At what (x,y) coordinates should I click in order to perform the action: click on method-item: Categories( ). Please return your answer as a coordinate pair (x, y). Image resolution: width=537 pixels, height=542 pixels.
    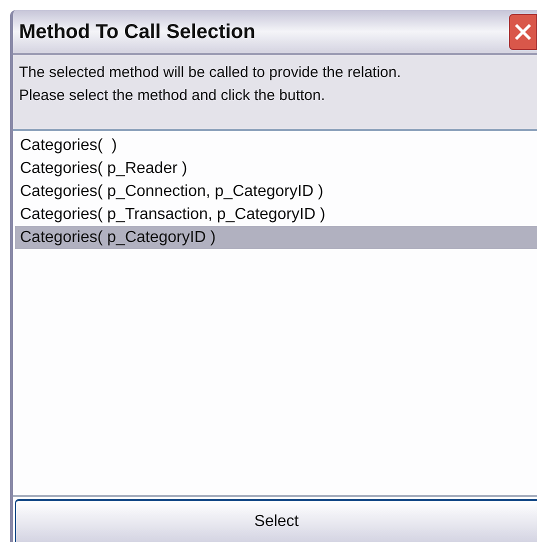
    Looking at the image, I should click on (276, 145).